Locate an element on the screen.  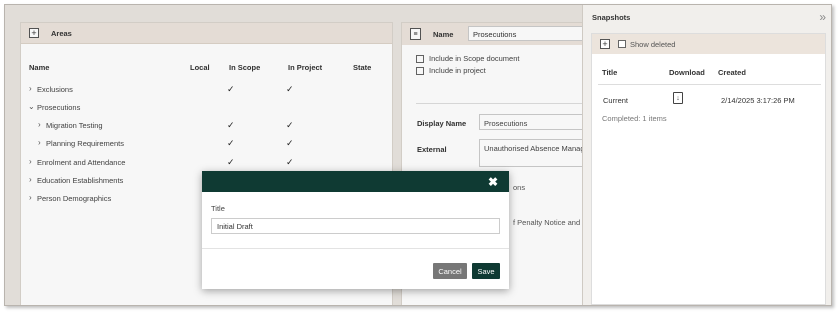
column-title: Title is located at coordinates (609, 72).